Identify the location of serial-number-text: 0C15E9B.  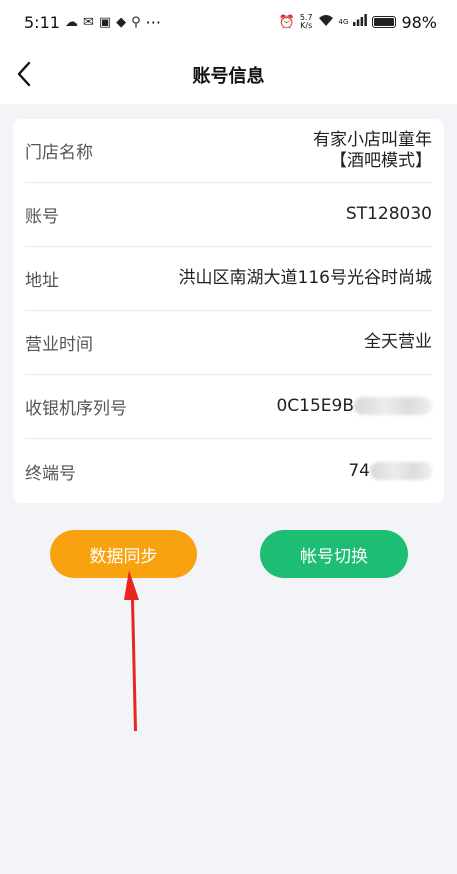
(315, 406).